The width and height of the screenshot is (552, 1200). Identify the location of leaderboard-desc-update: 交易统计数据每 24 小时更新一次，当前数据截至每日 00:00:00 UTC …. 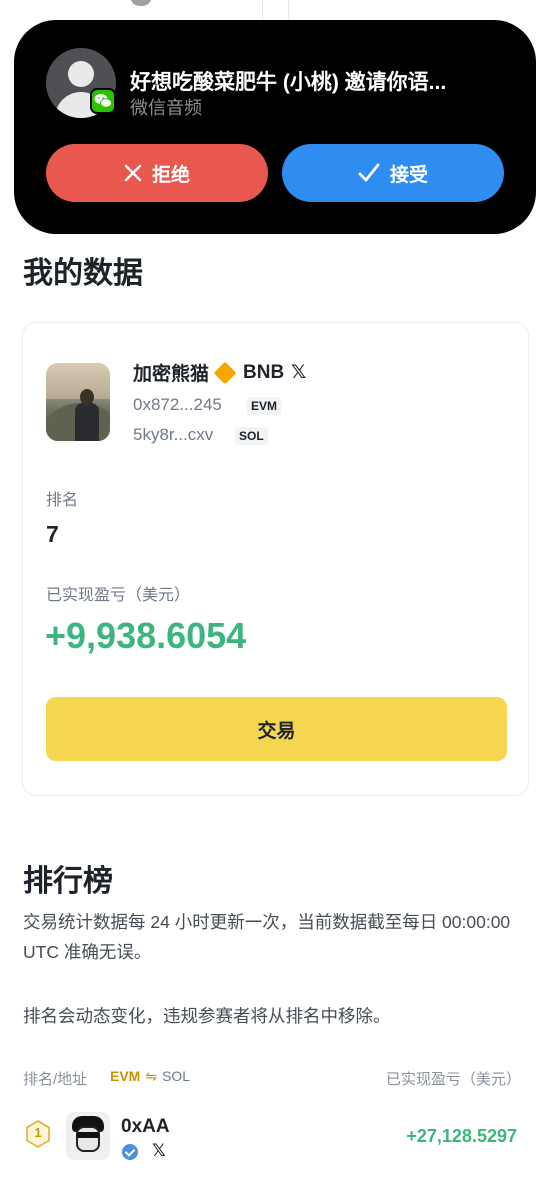
(267, 937).